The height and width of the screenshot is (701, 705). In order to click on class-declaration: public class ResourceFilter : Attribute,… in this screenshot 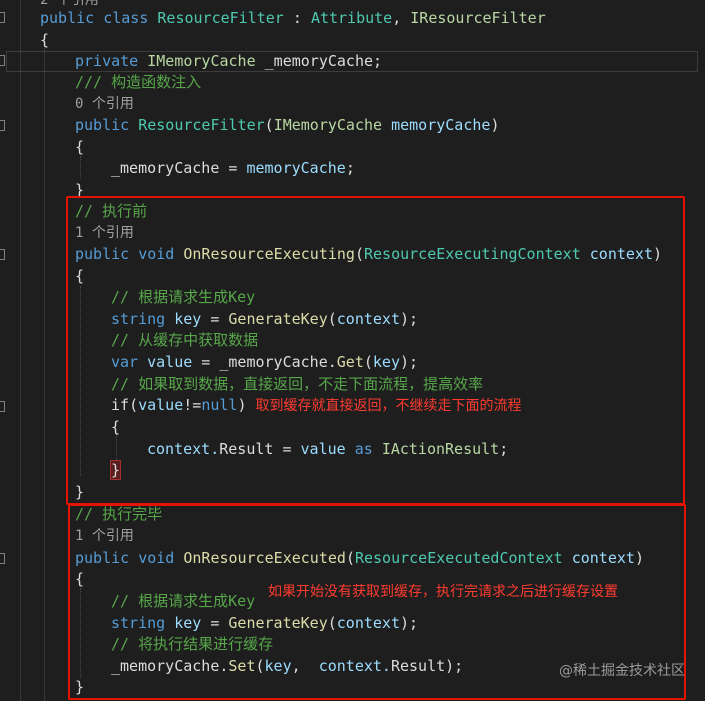, I will do `click(293, 18)`.